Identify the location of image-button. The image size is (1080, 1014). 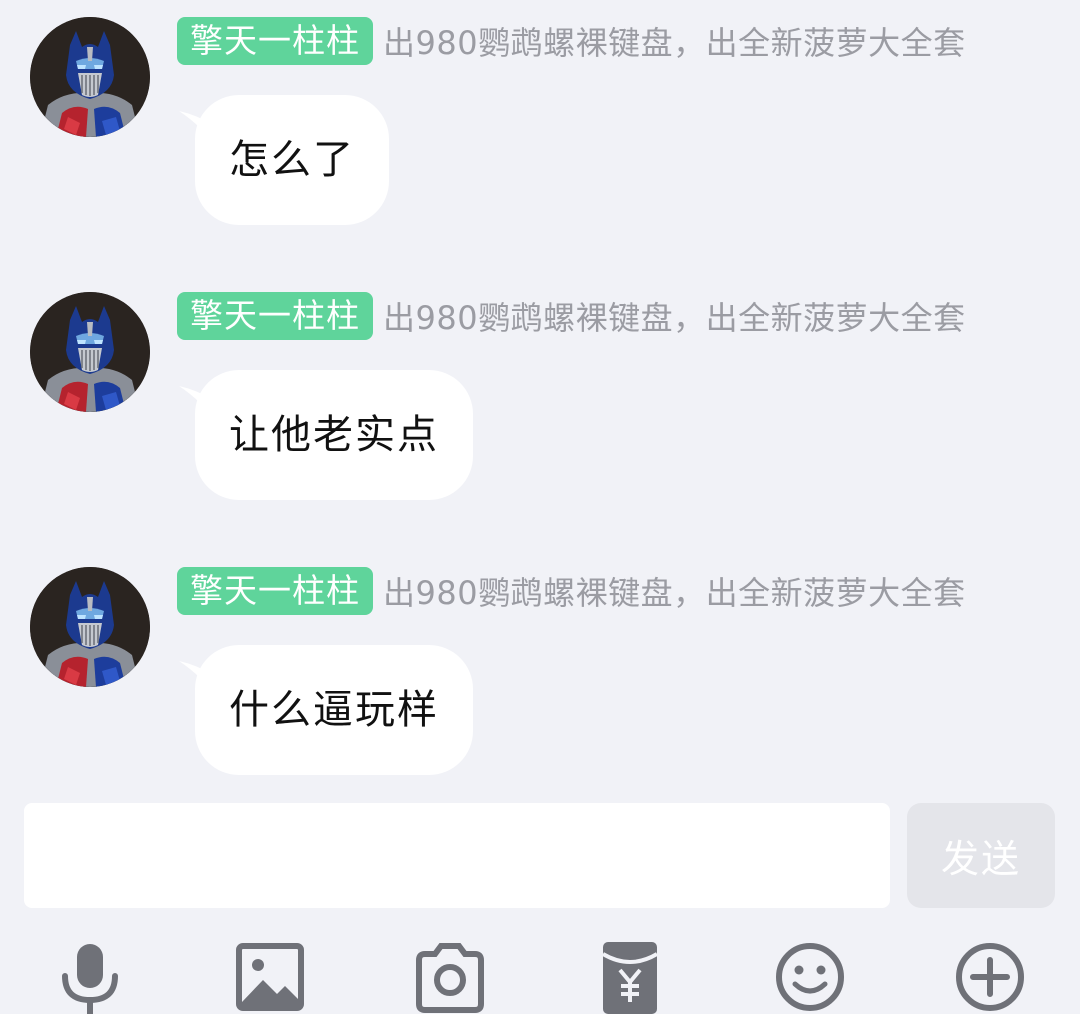
(270, 975).